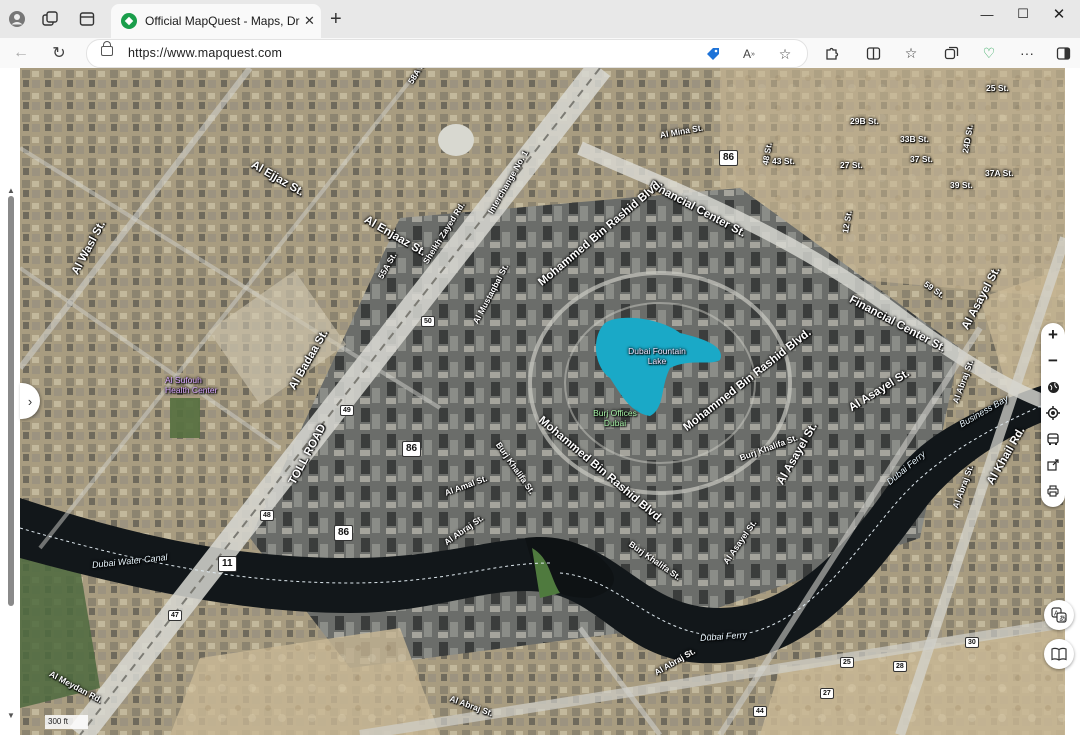 The height and width of the screenshot is (735, 1080). Describe the element at coordinates (989, 53) in the screenshot. I see `heart-icon: ♡` at that location.